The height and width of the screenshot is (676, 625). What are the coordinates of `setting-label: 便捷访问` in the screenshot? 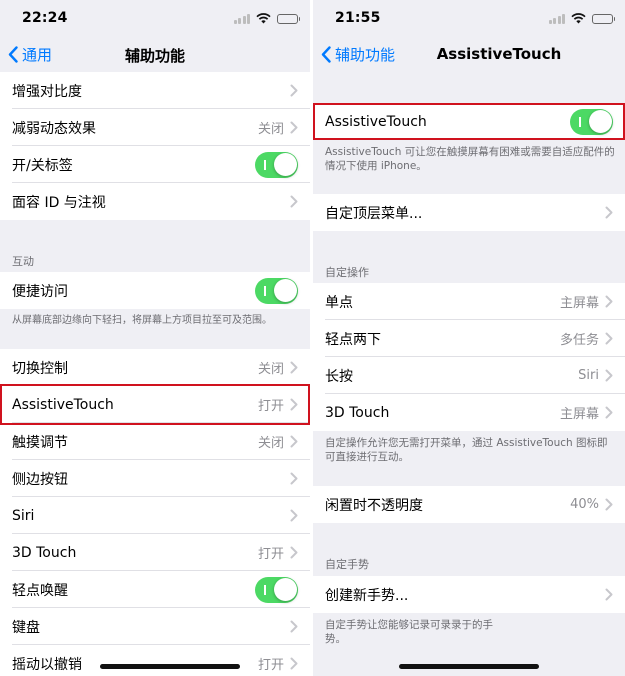 It's located at (40, 291).